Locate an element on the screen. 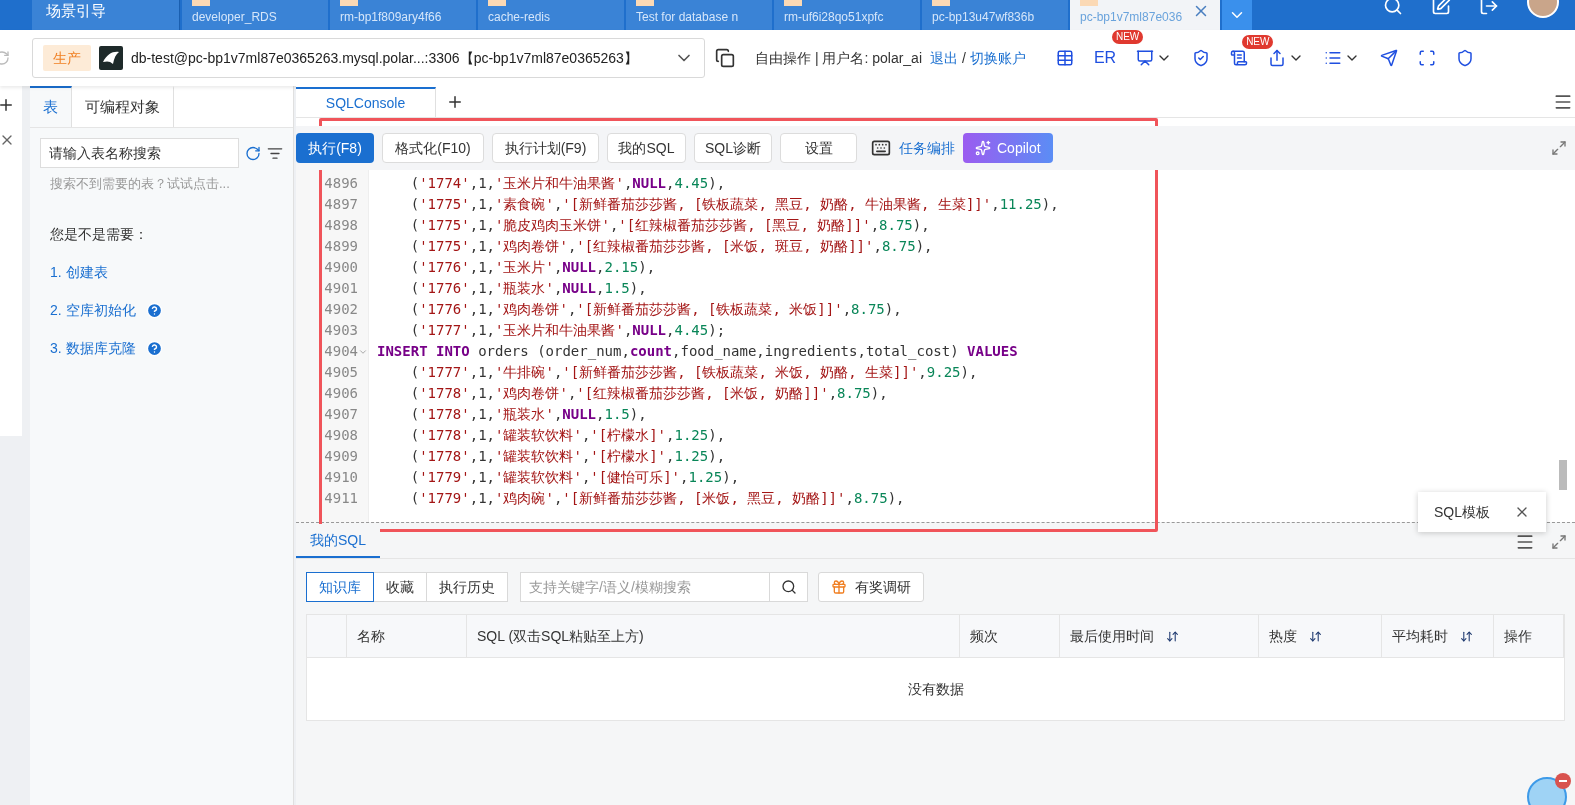  search-button is located at coordinates (789, 587).